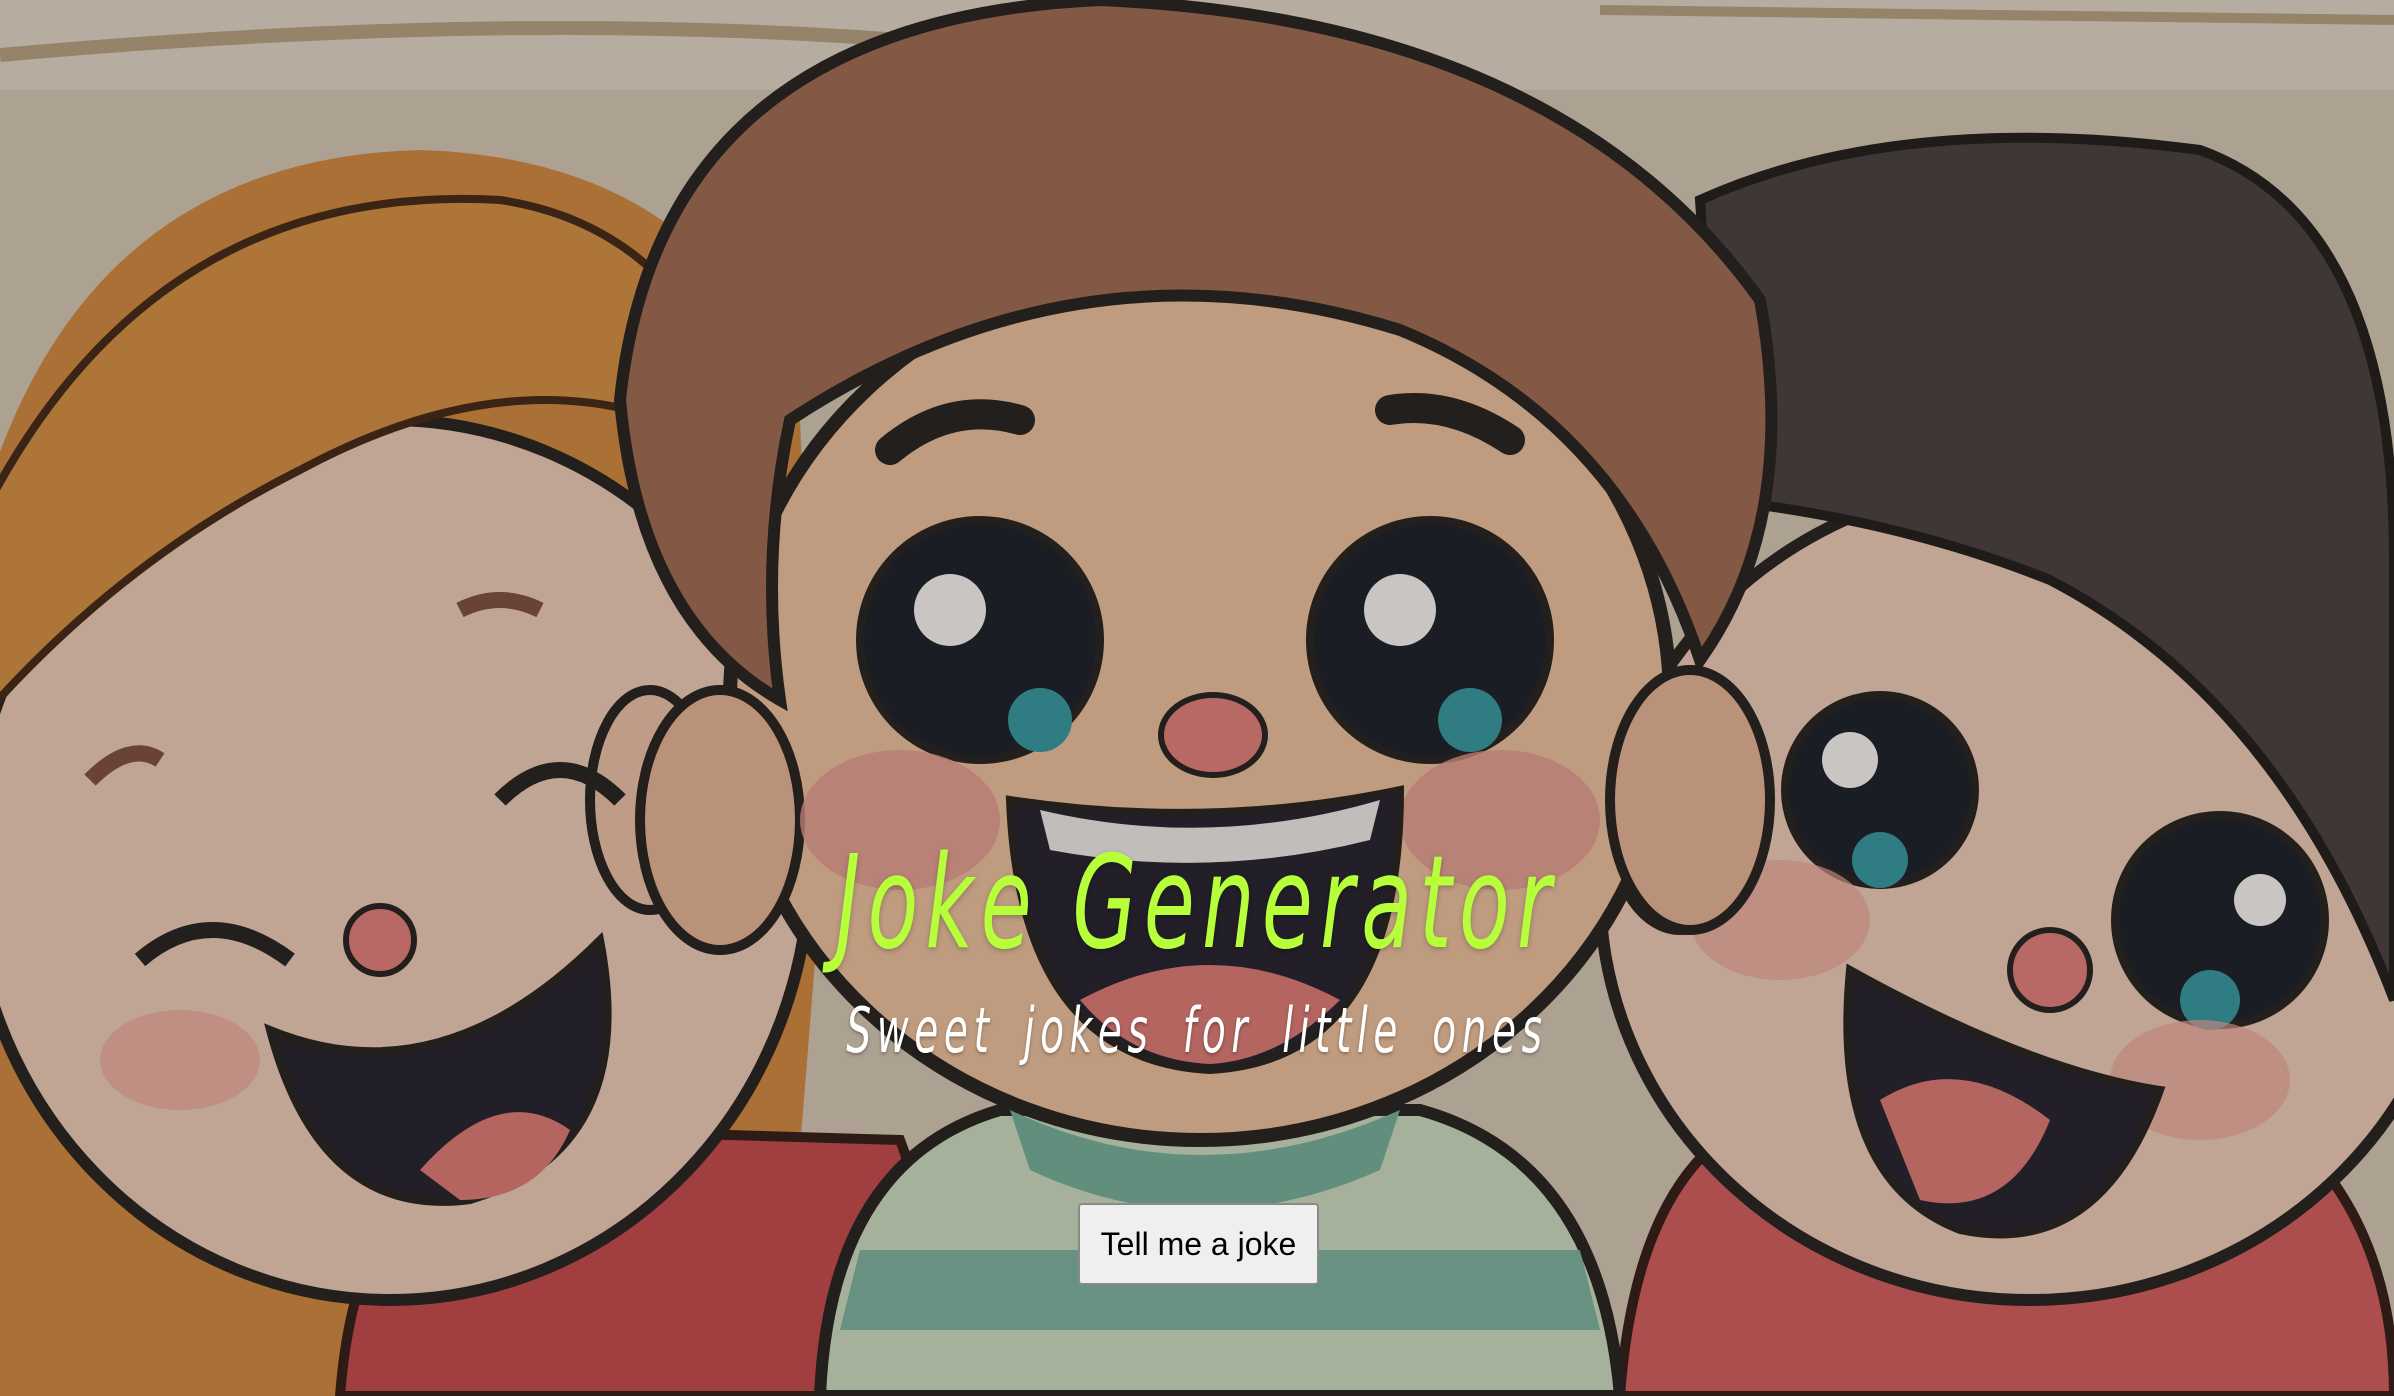 Image resolution: width=2394 pixels, height=1396 pixels. I want to click on tell-joke-button: Tell me a joke, so click(1198, 1244).